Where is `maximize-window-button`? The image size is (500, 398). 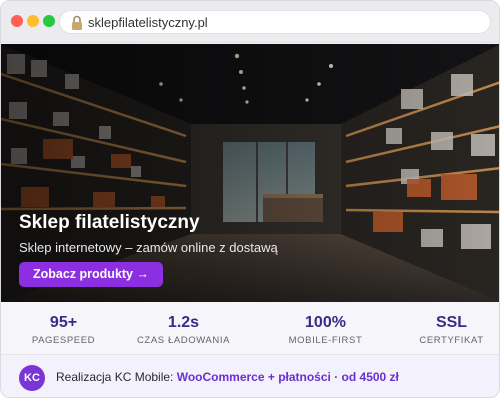 maximize-window-button is located at coordinates (49, 21).